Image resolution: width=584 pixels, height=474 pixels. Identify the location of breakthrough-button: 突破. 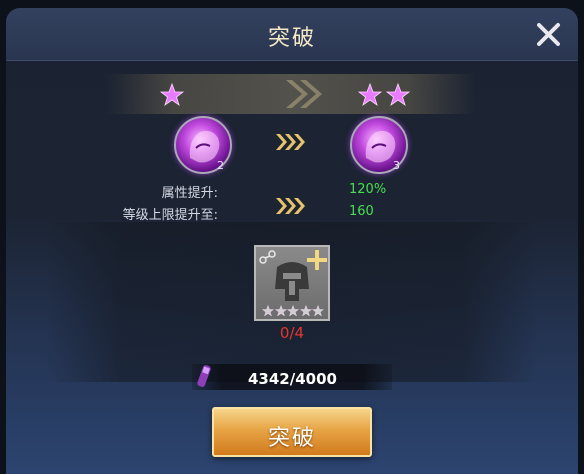
(292, 432).